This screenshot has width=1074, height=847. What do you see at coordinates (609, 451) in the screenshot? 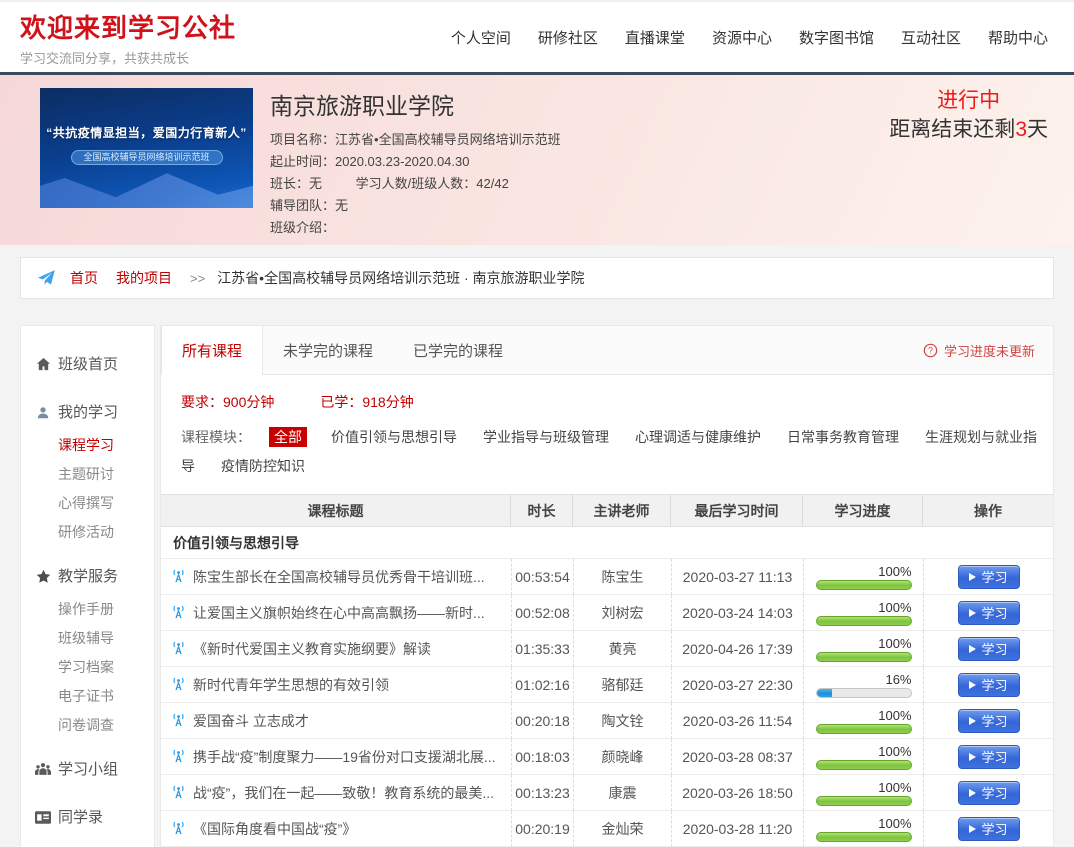
I see `module-filter-item: 生涯规划与就业指导` at bounding box center [609, 451].